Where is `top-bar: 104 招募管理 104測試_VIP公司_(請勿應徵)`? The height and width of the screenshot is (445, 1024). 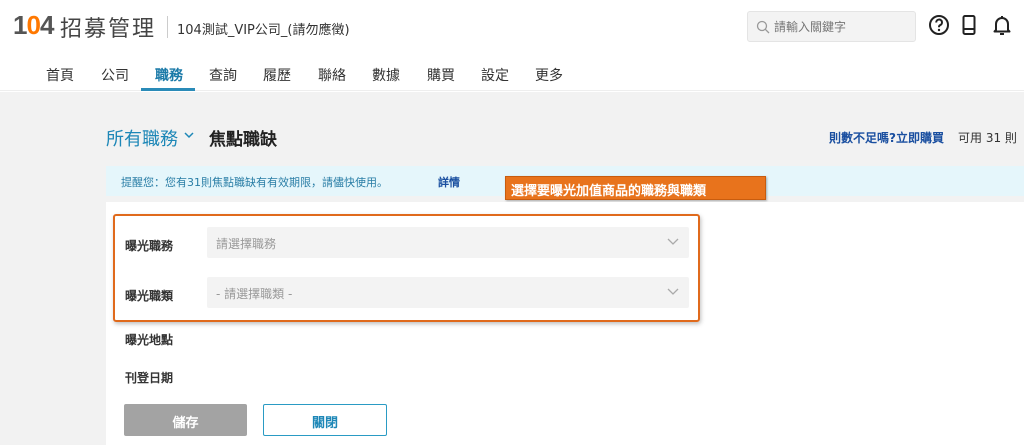 top-bar: 104 招募管理 104測試_VIP公司_(請勿應徵) is located at coordinates (512, 27).